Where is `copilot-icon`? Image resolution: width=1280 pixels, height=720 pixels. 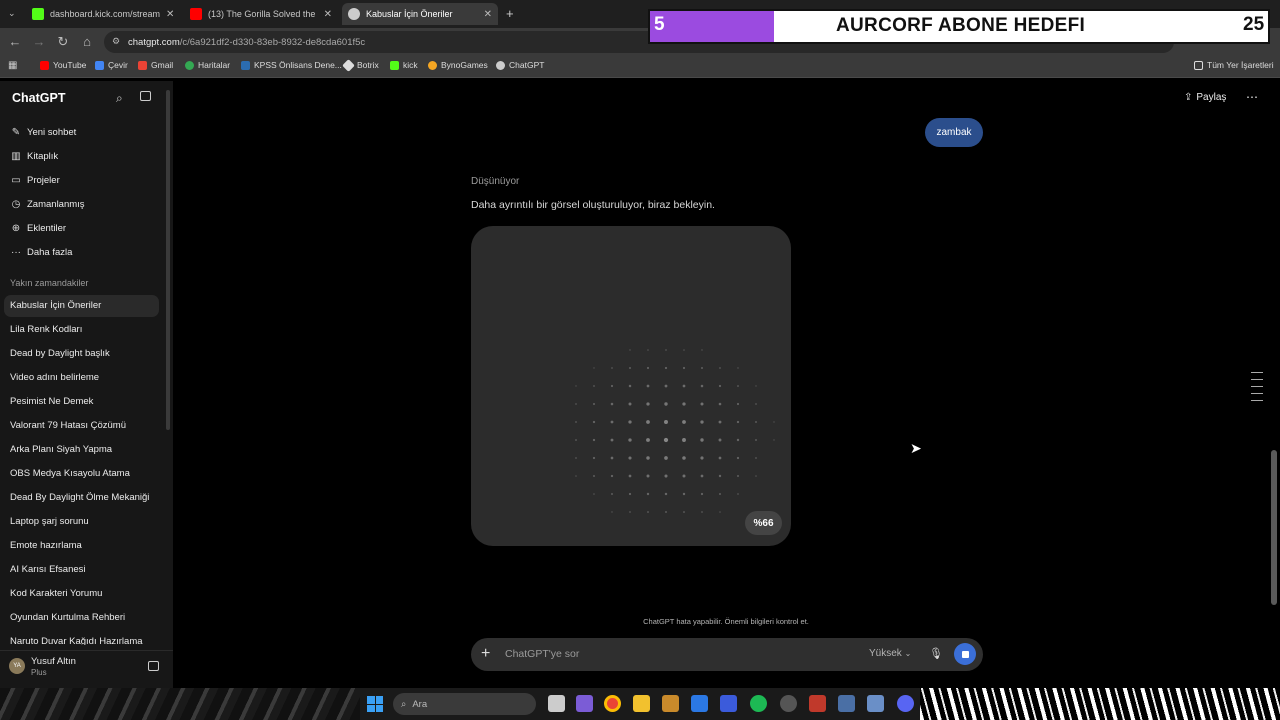
copilot-icon is located at coordinates (584, 703).